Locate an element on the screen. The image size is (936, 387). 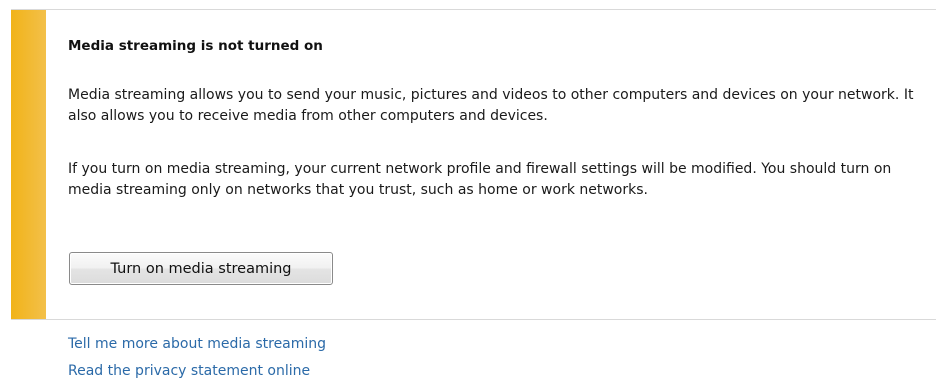
panel-title: Media streaming is not turned on is located at coordinates (195, 46).